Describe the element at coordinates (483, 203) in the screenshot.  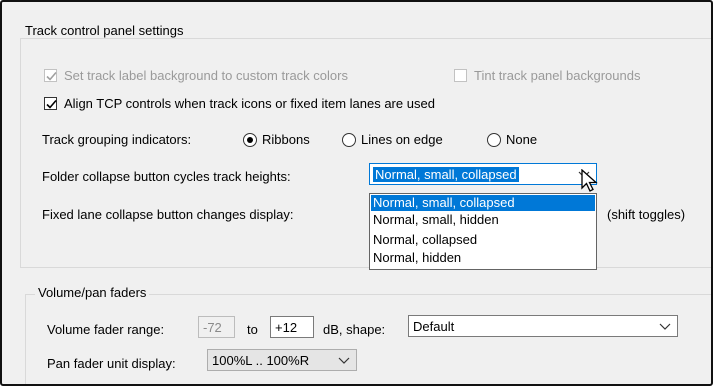
I see `dropdown-option: Normal, small, collapsed` at that location.